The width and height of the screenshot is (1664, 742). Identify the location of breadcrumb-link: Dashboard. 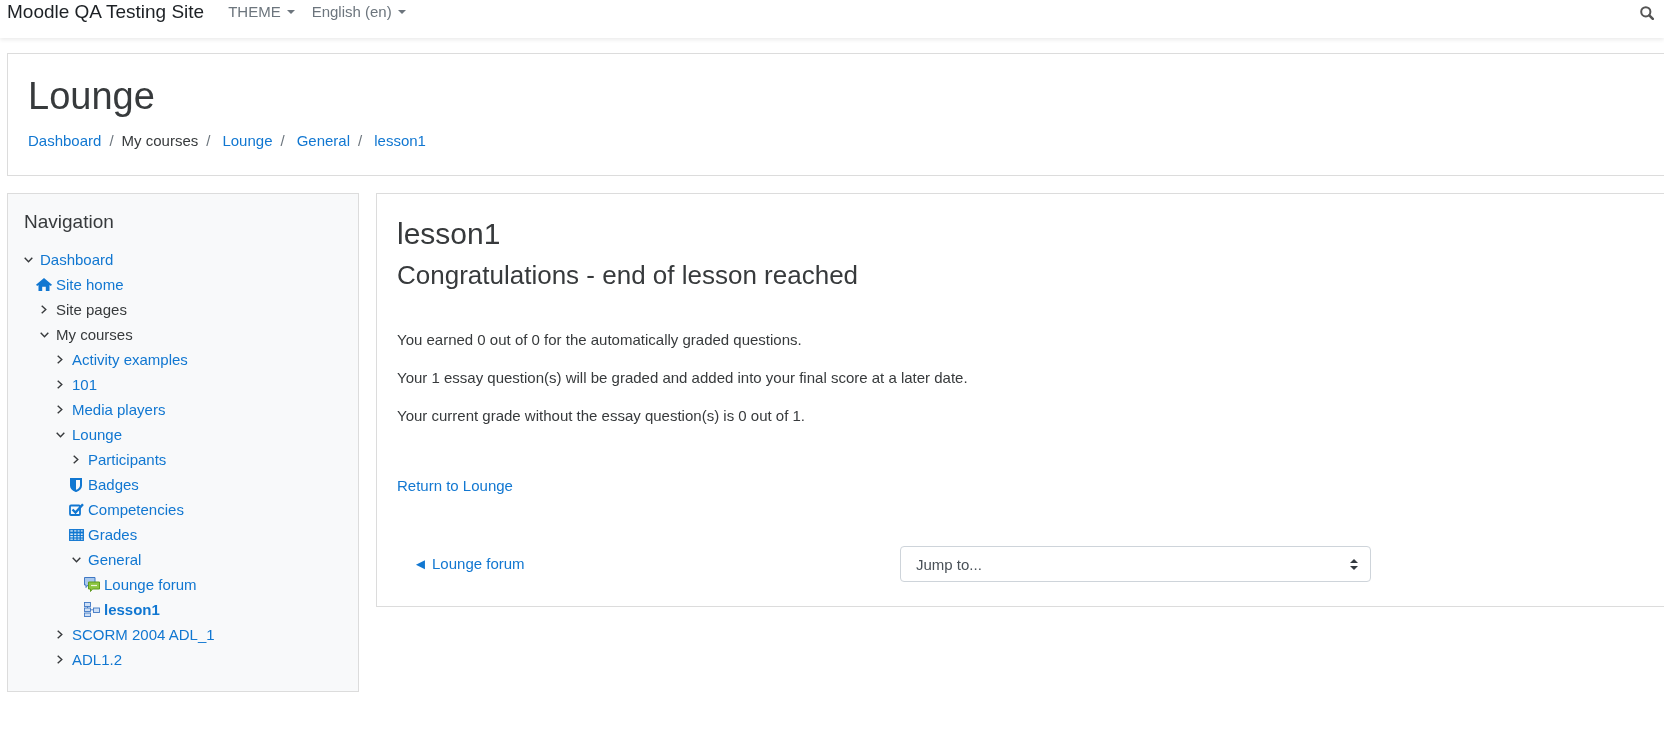
(65, 141).